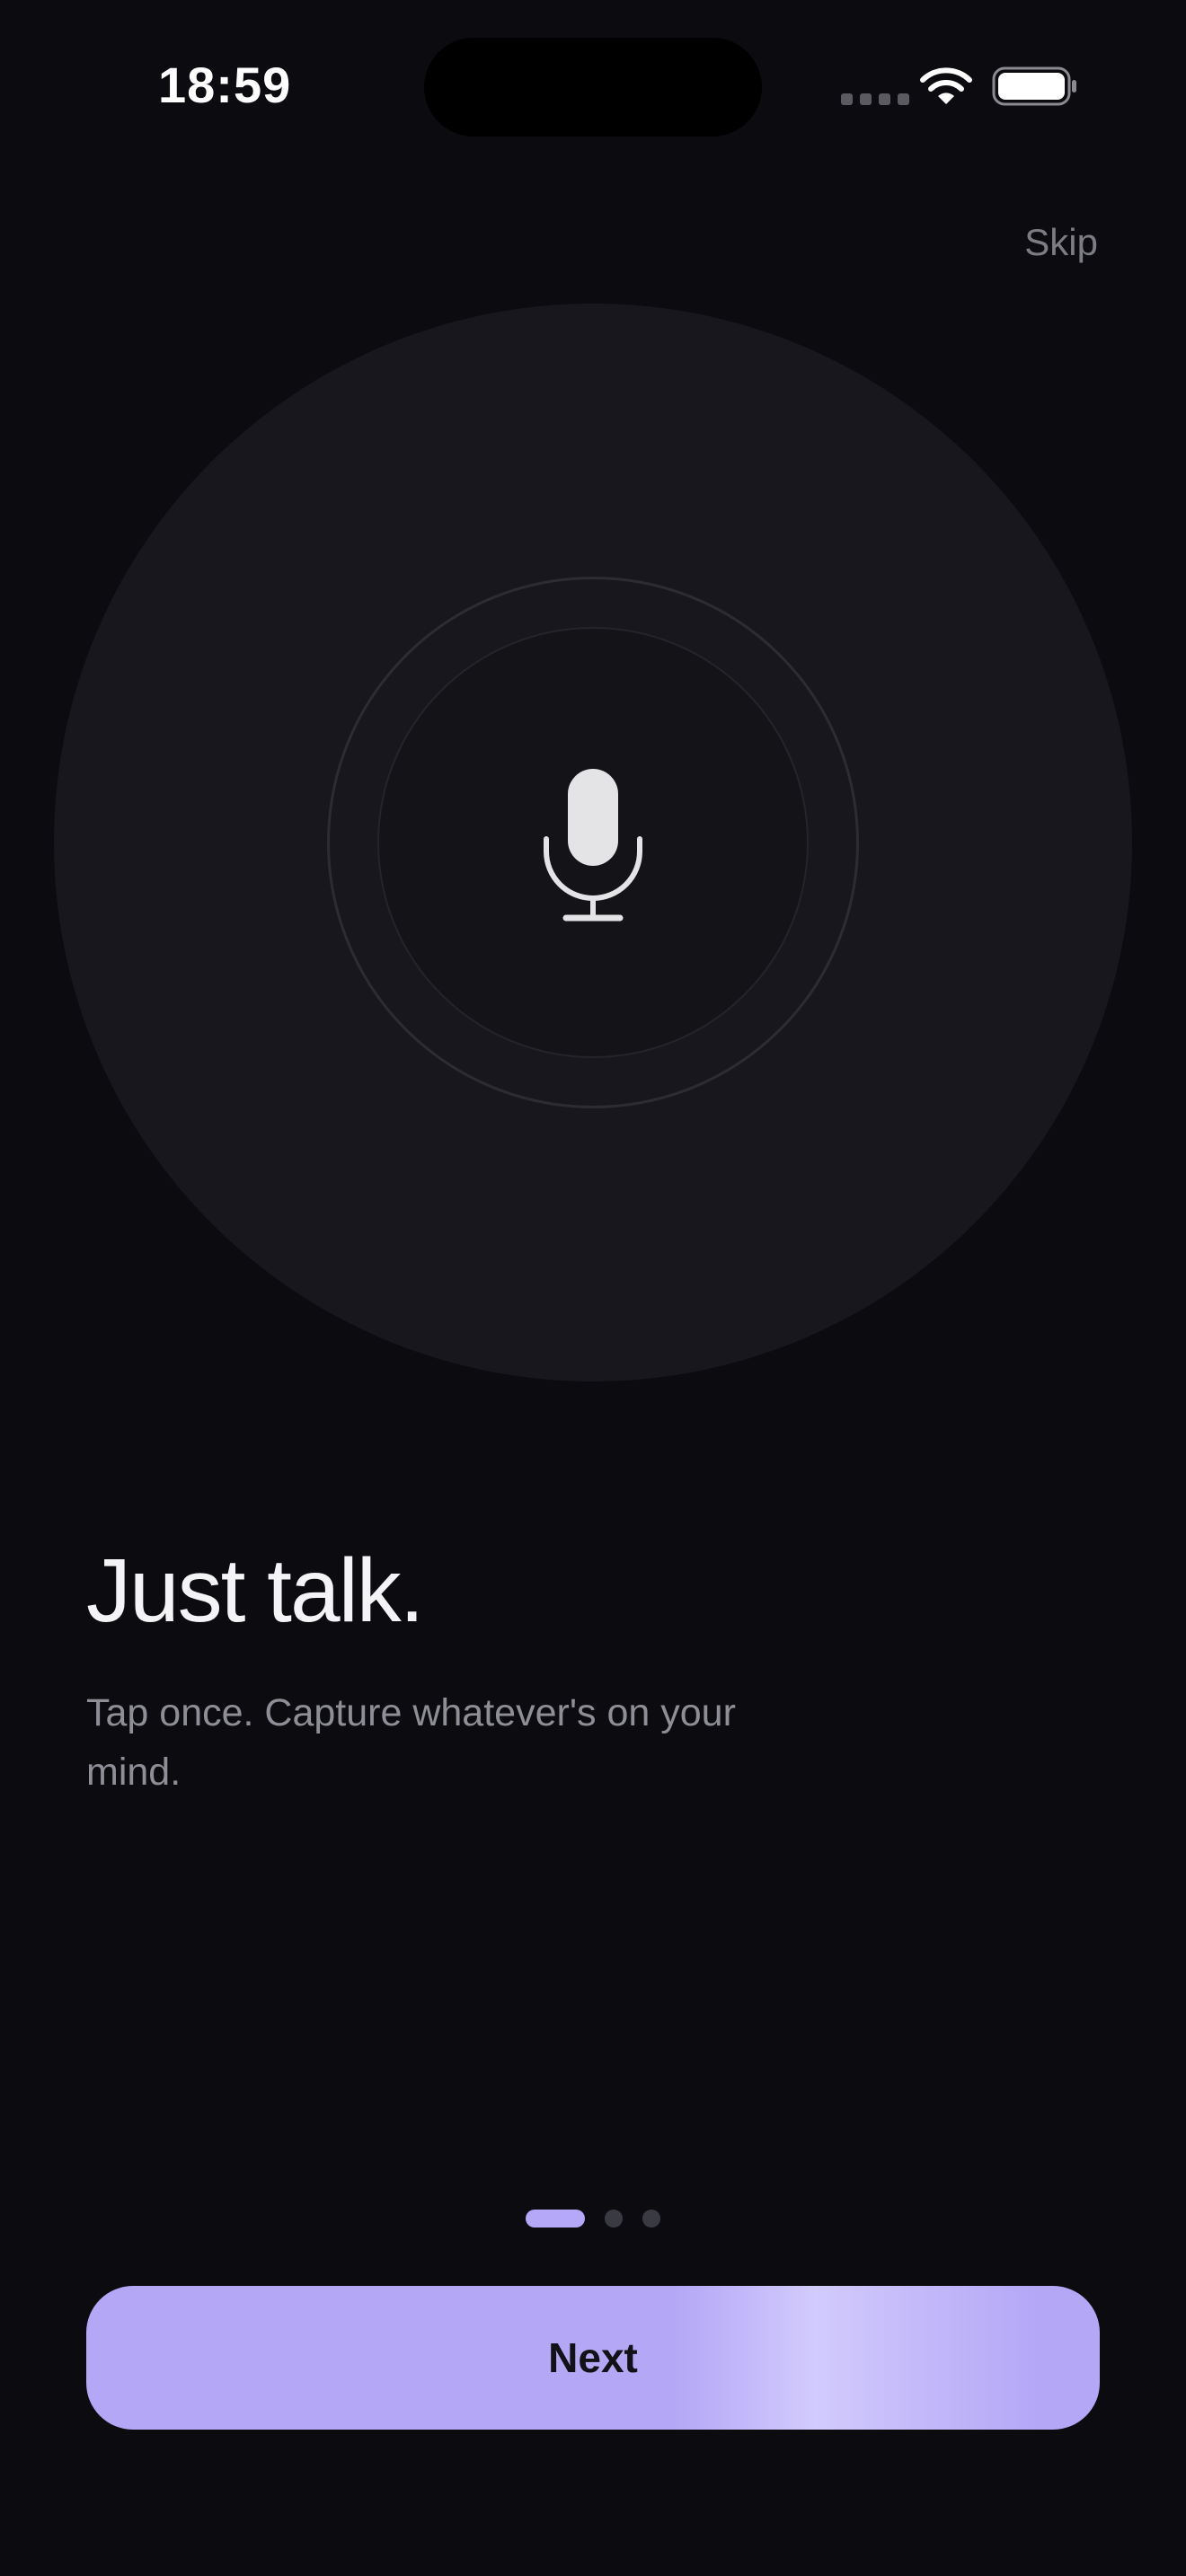 This screenshot has width=1186, height=2576. Describe the element at coordinates (1034, 86) in the screenshot. I see `battery-icon` at that location.